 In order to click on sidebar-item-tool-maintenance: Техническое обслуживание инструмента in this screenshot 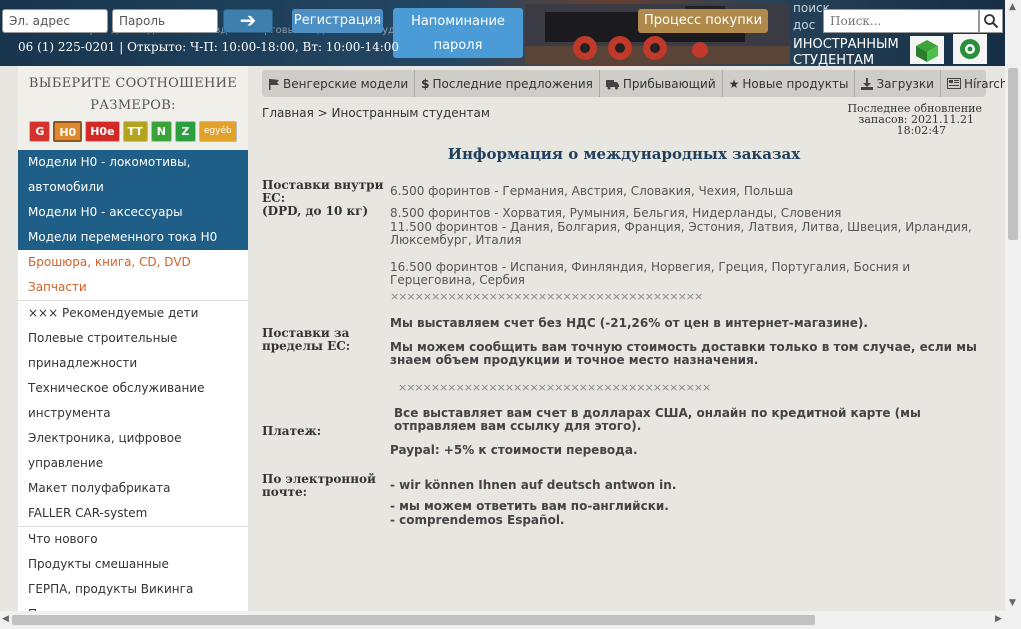, I will do `click(133, 401)`.